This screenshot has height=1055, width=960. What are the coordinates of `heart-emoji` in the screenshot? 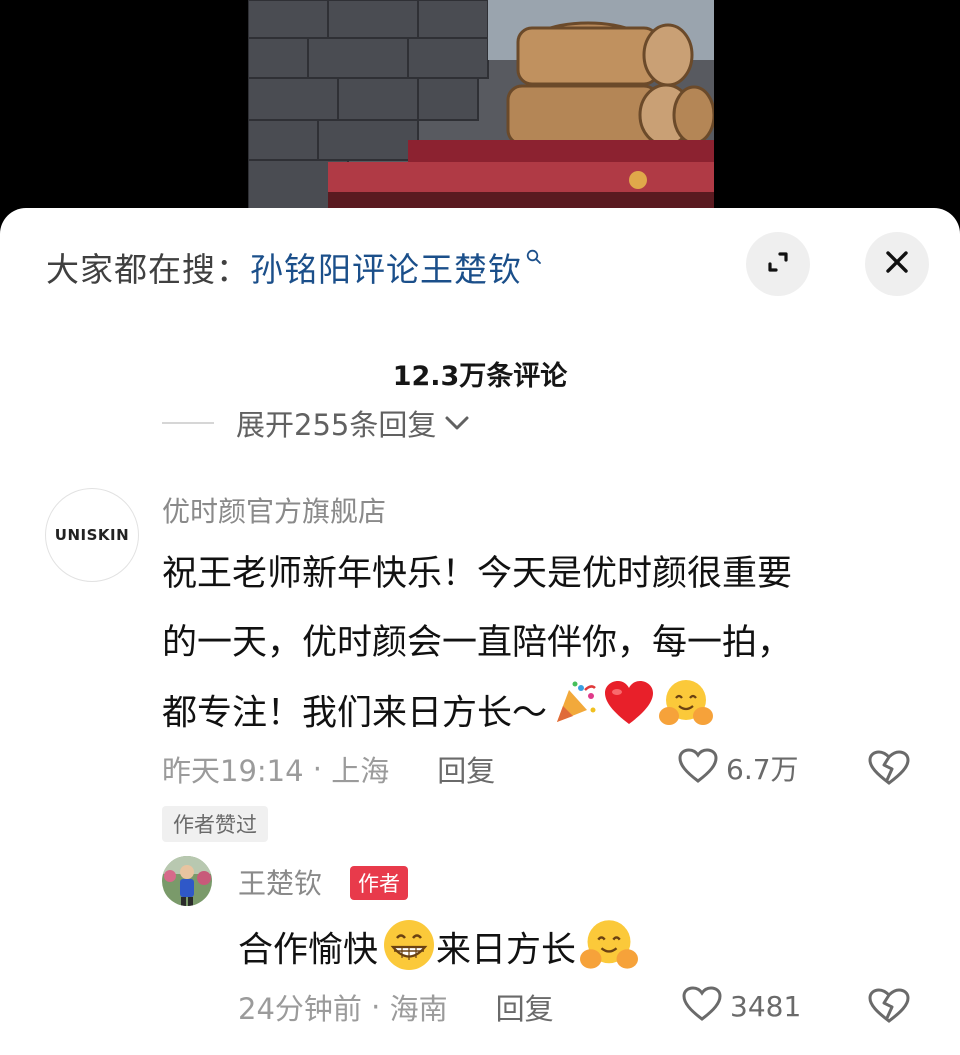 It's located at (629, 715).